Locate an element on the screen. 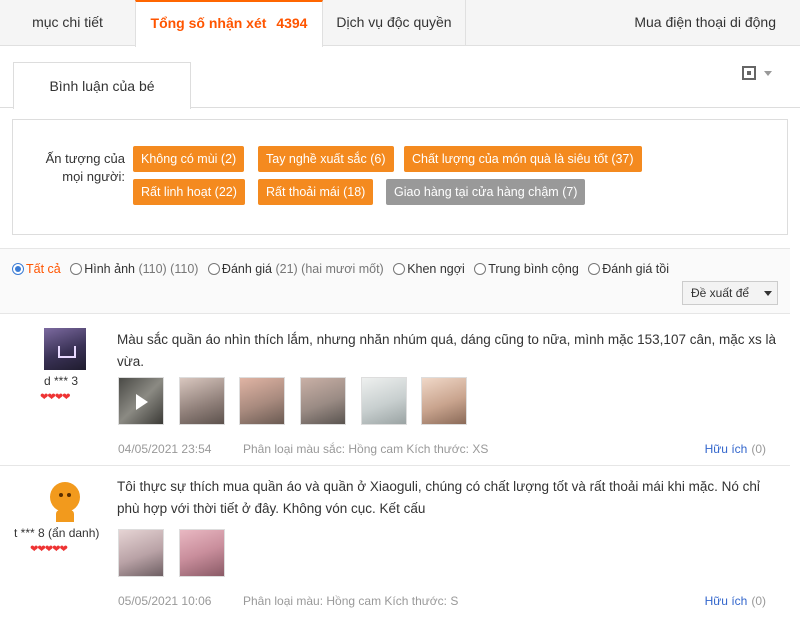 Image resolution: width=800 pixels, height=623 pixels. filter-praise: Khen ngợi is located at coordinates (429, 269).